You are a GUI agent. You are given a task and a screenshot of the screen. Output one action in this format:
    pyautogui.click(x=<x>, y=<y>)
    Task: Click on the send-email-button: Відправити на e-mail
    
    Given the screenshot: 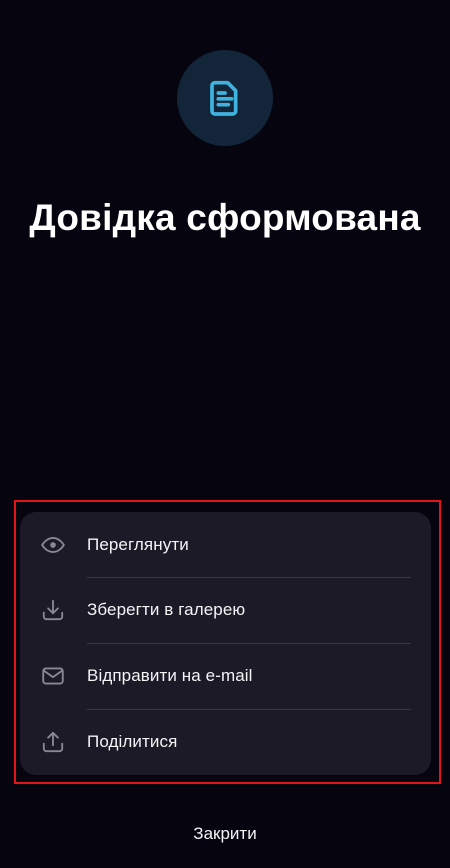 What is the action you would take?
    pyautogui.click(x=225, y=676)
    